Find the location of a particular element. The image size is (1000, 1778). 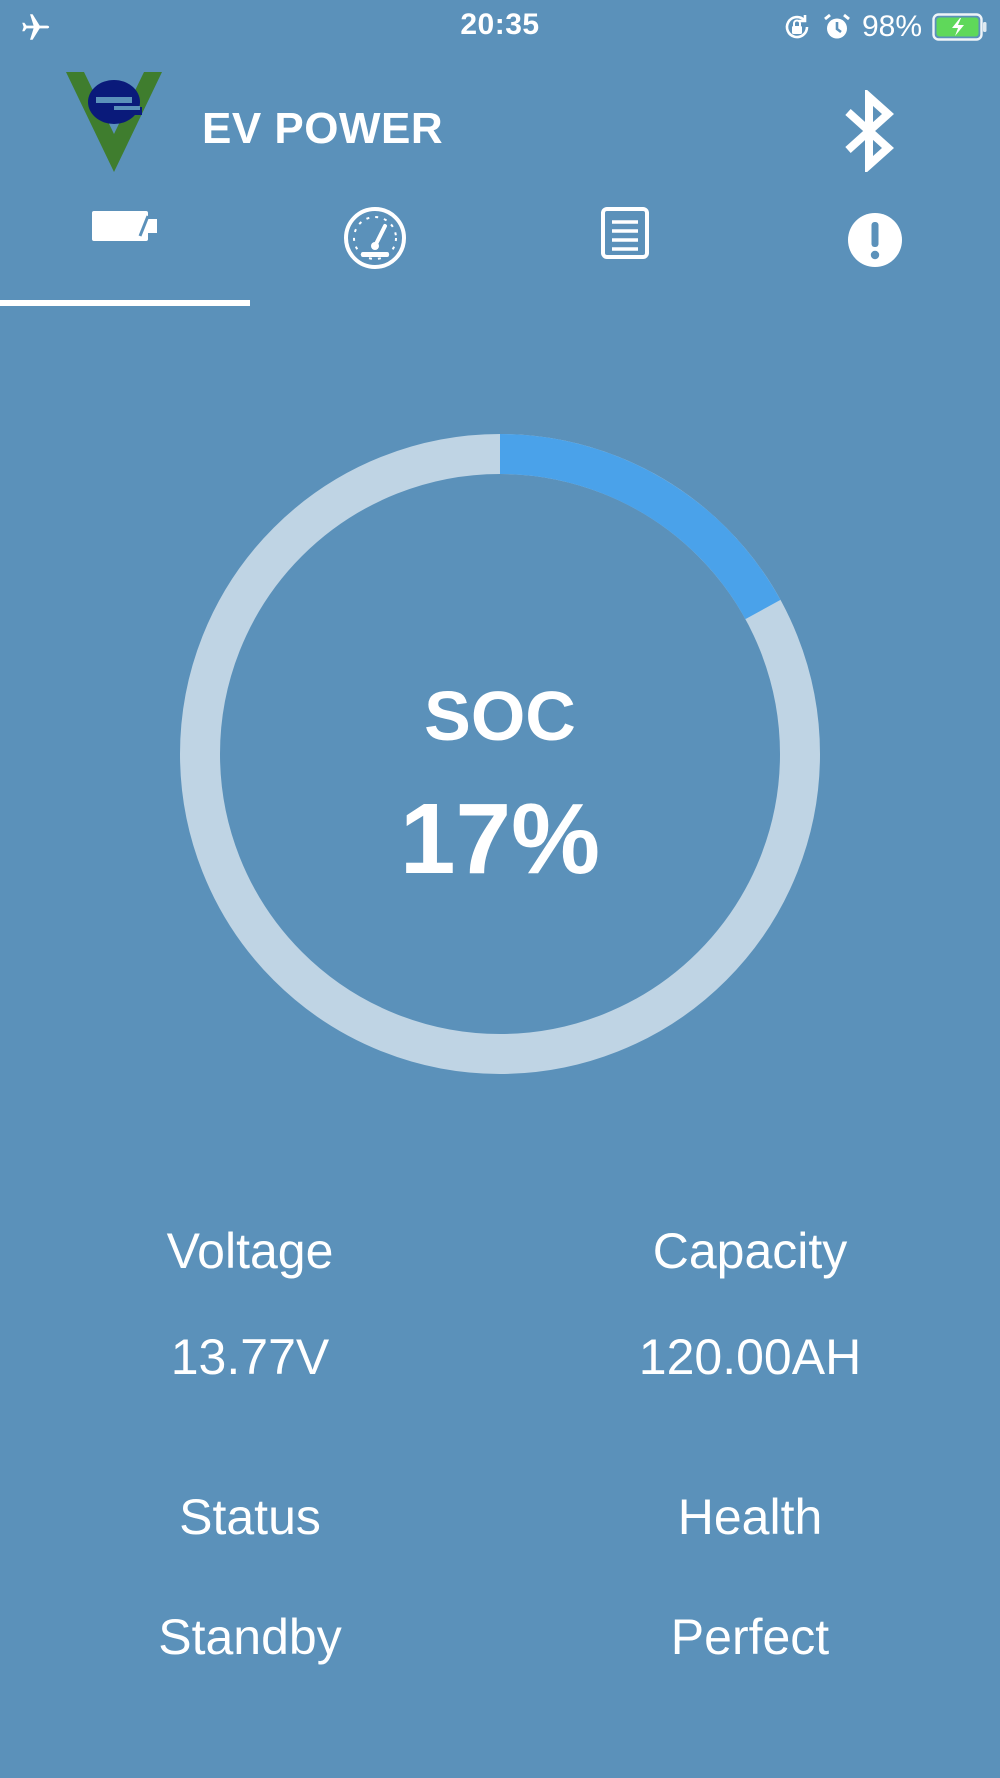

status-label: Status is located at coordinates (250, 1517).